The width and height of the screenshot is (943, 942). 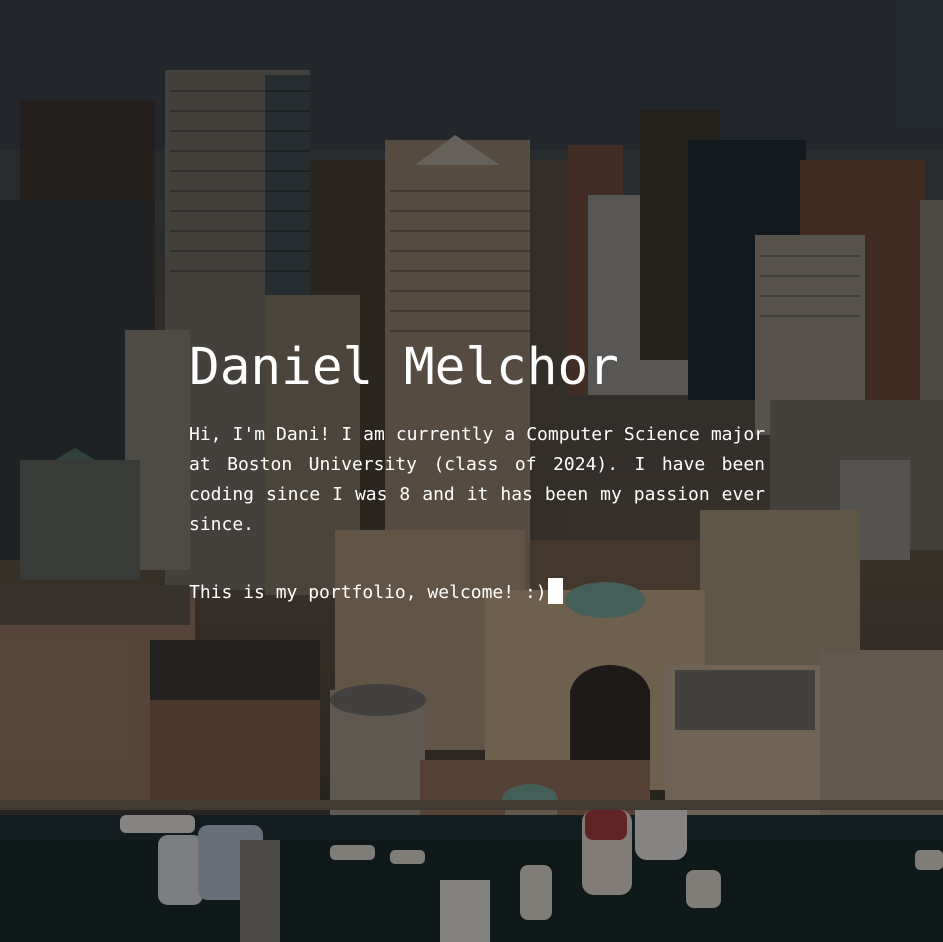 I want to click on welcome-line: This is my portfolio, welcome! :), so click(x=477, y=593).